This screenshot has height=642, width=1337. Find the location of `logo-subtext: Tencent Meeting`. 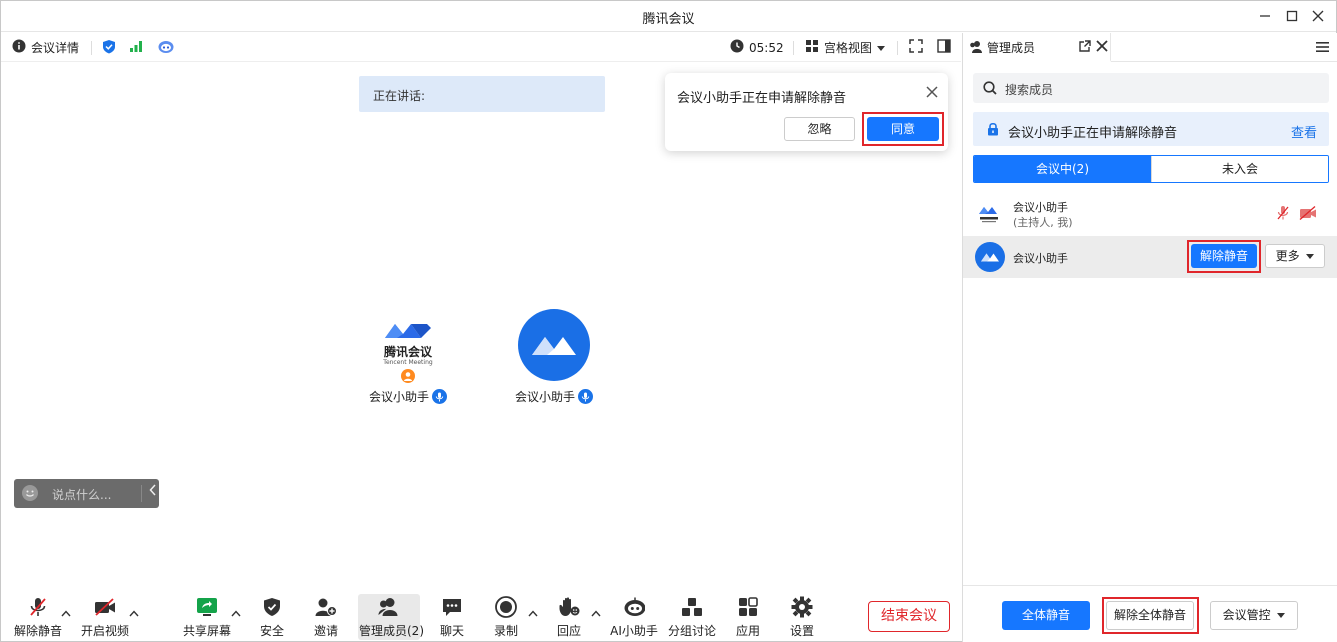

logo-subtext: Tencent Meeting is located at coordinates (408, 362).